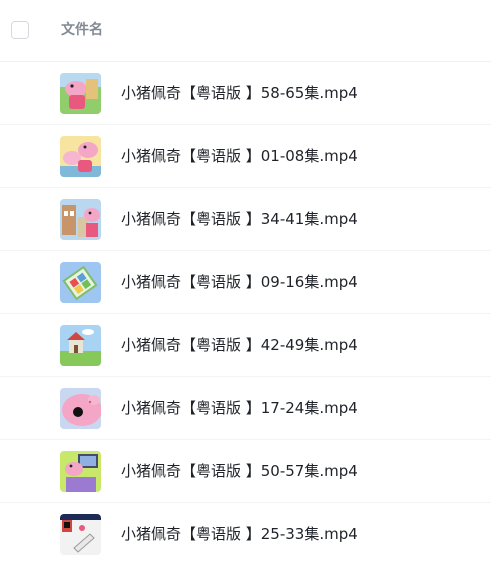  I want to click on file-row: 小猪佩奇【粤语版 】50-57集.mp4, so click(245, 471).